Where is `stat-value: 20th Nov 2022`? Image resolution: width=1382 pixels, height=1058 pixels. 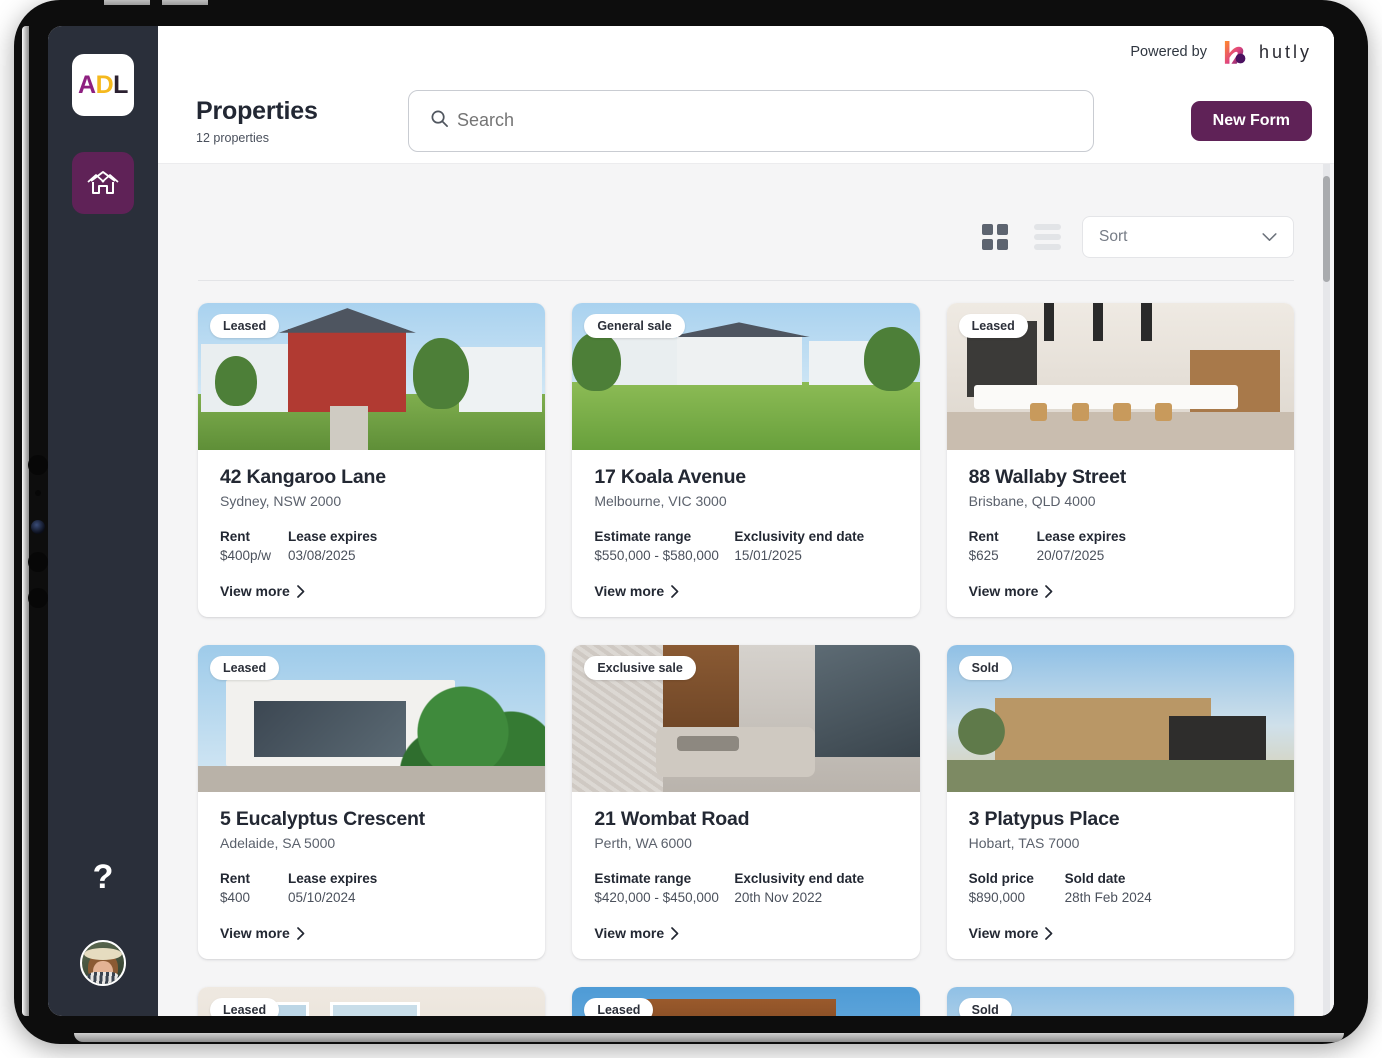
stat-value: 20th Nov 2022 is located at coordinates (778, 897).